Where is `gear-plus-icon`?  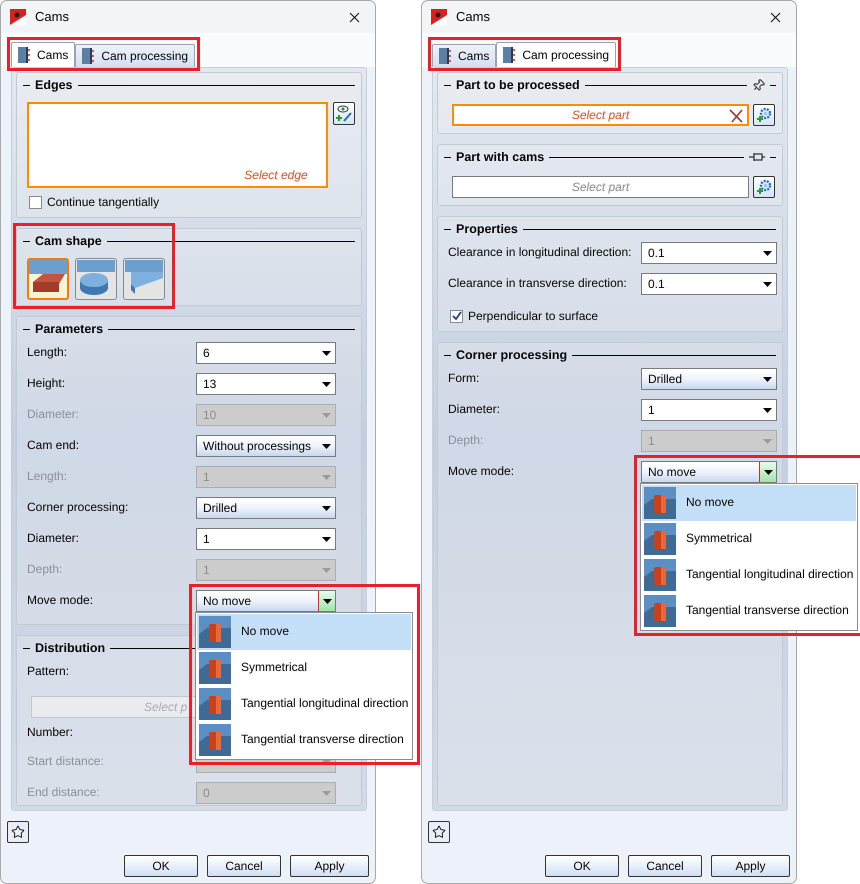 gear-plus-icon is located at coordinates (764, 187).